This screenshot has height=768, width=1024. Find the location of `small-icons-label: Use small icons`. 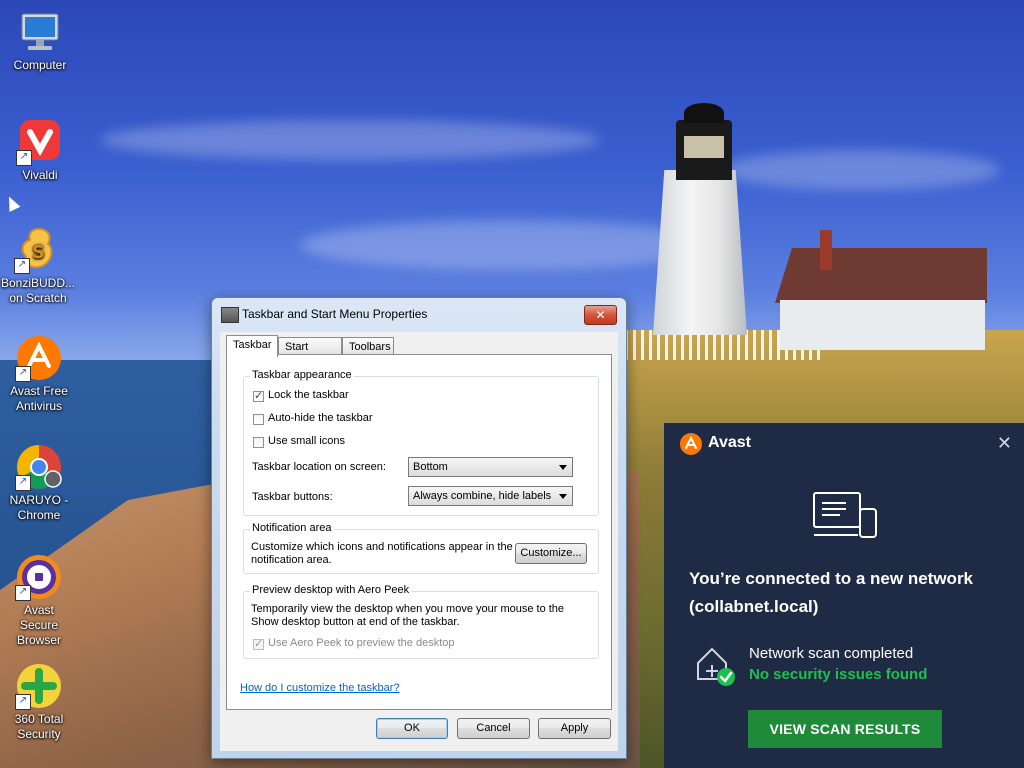

small-icons-label: Use small icons is located at coordinates (307, 441).